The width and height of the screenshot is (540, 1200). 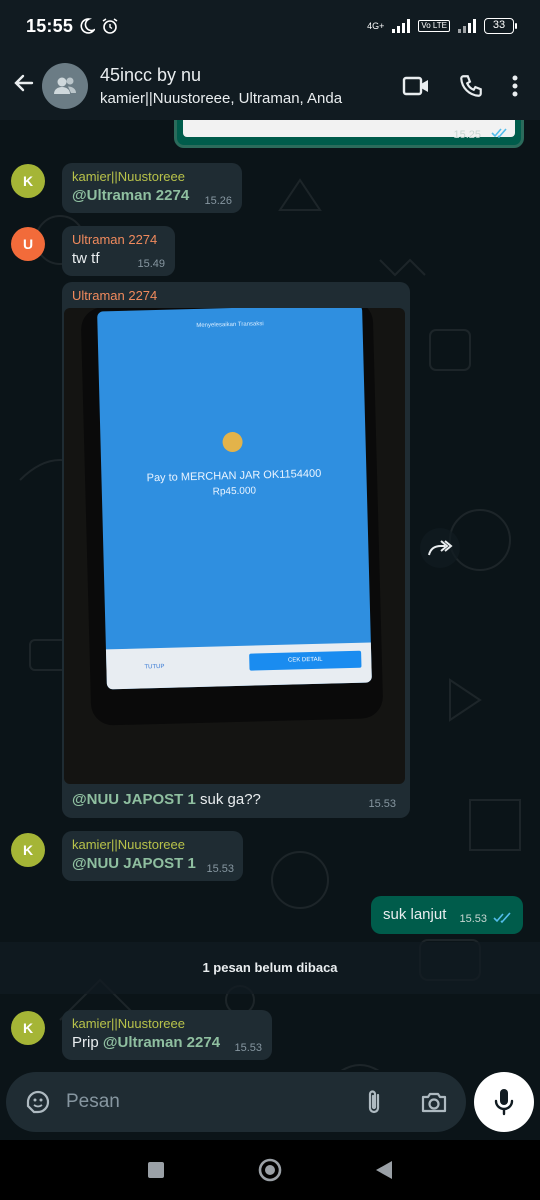 I want to click on mic-icon, so click(x=504, y=1102).